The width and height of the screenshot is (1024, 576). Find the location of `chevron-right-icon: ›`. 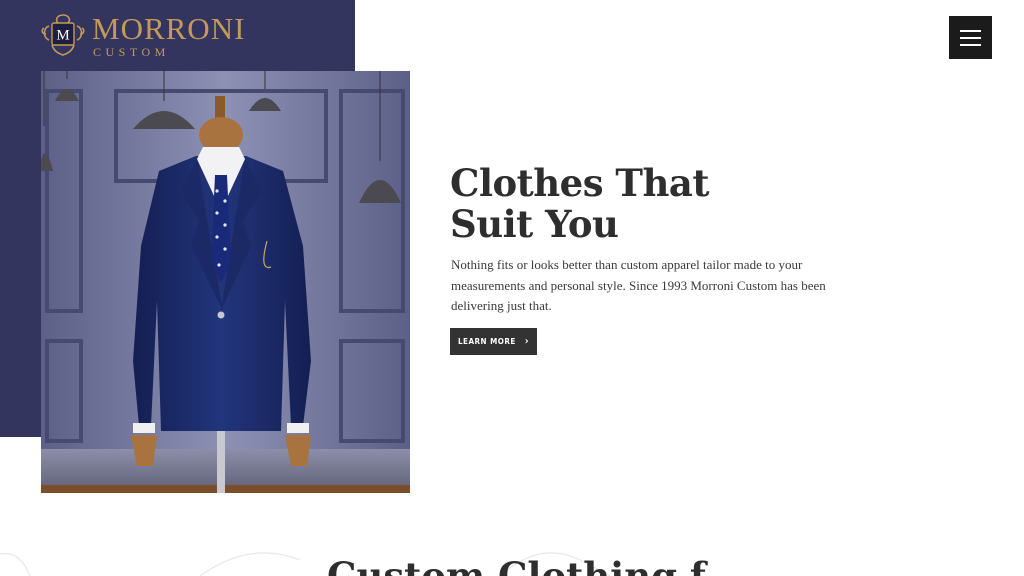

chevron-right-icon: › is located at coordinates (527, 341).